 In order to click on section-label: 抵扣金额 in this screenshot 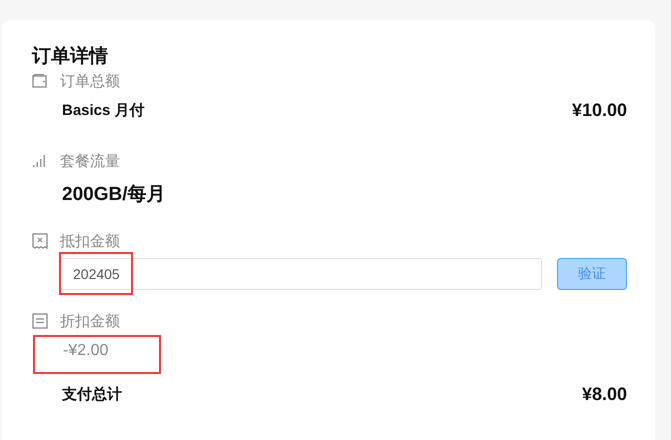, I will do `click(90, 241)`.